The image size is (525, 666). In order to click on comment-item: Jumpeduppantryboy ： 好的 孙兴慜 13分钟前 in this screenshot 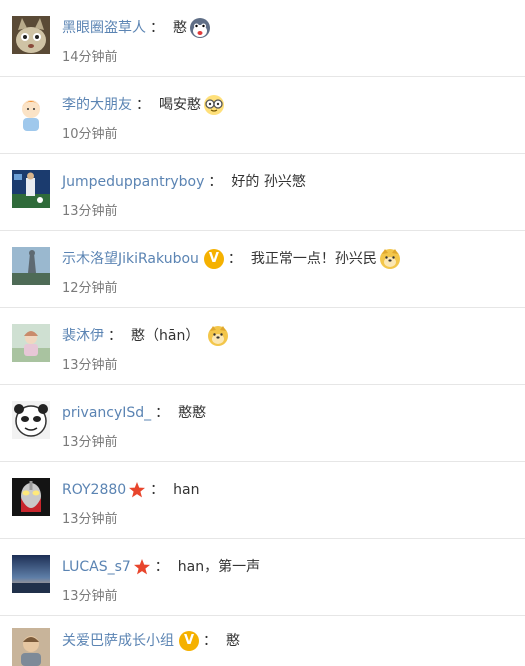, I will do `click(262, 192)`.